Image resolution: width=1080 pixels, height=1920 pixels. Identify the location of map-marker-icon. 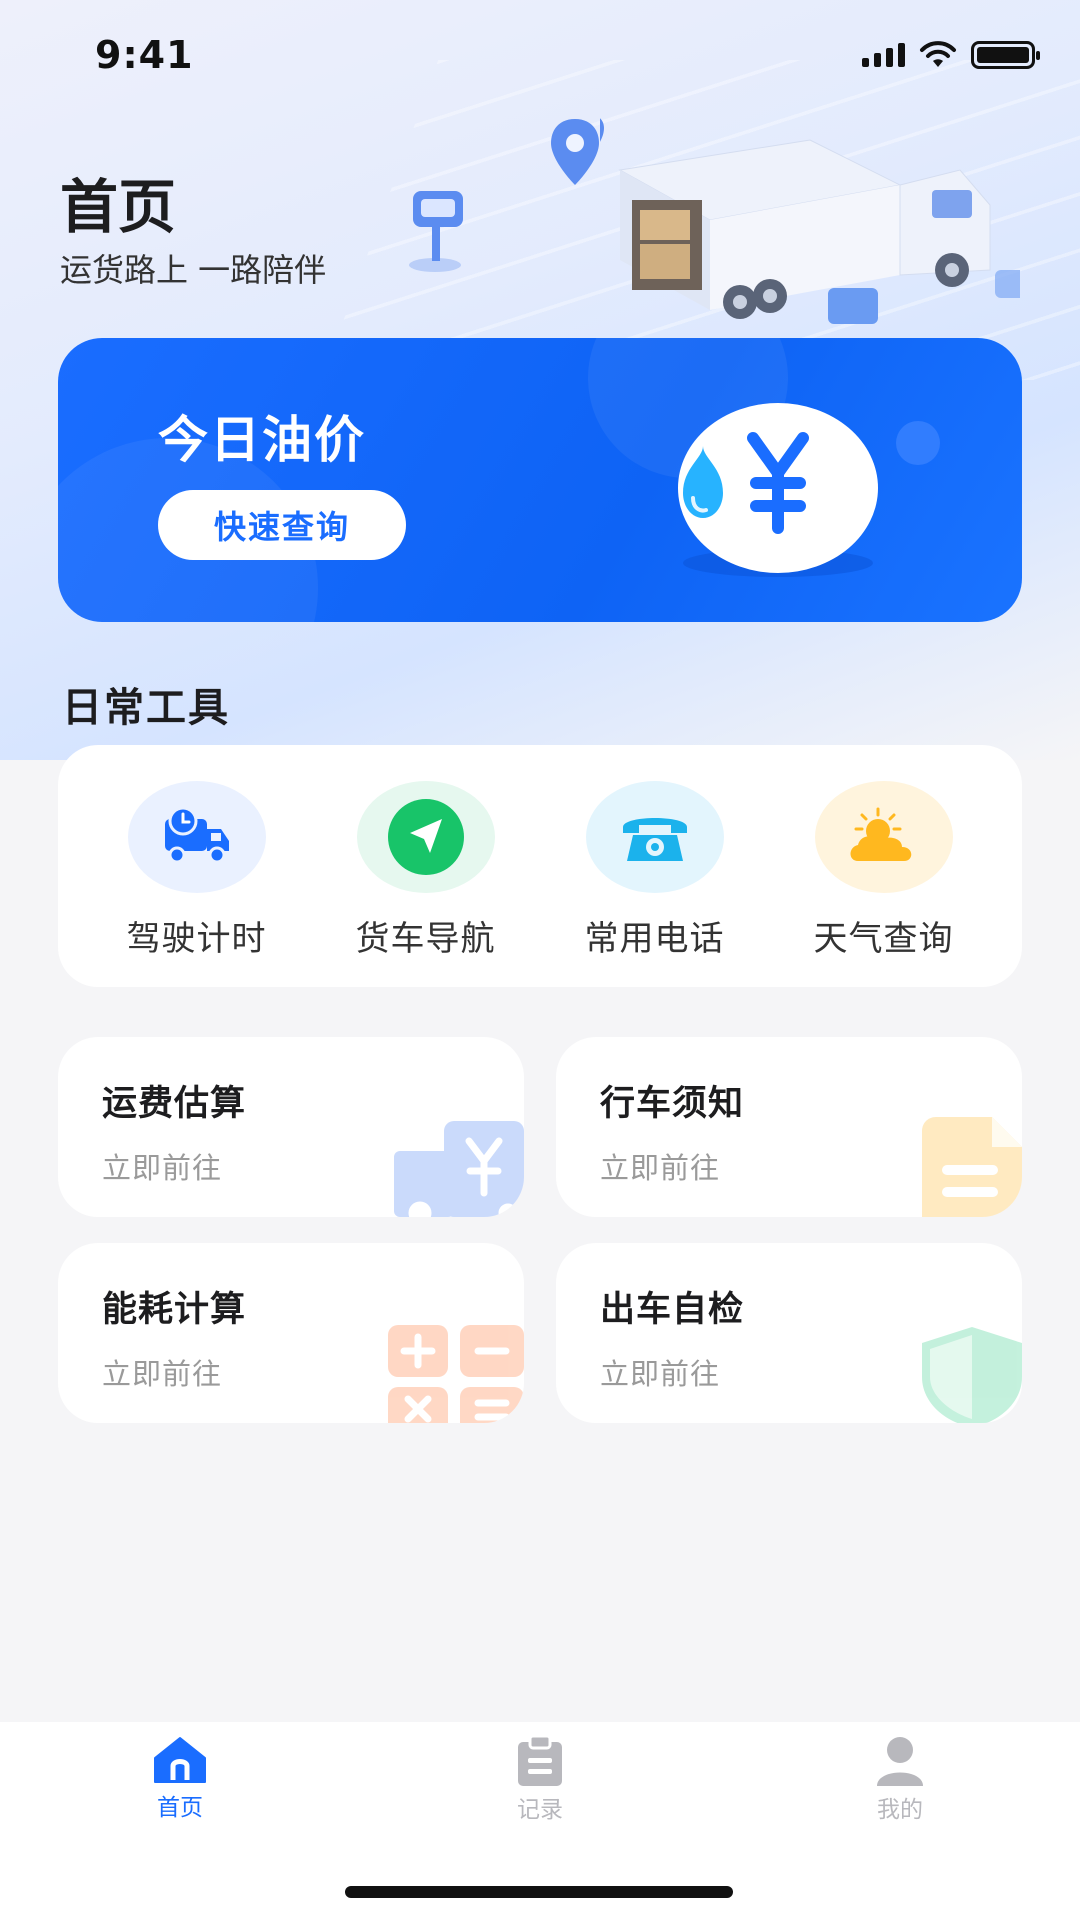
(436, 231).